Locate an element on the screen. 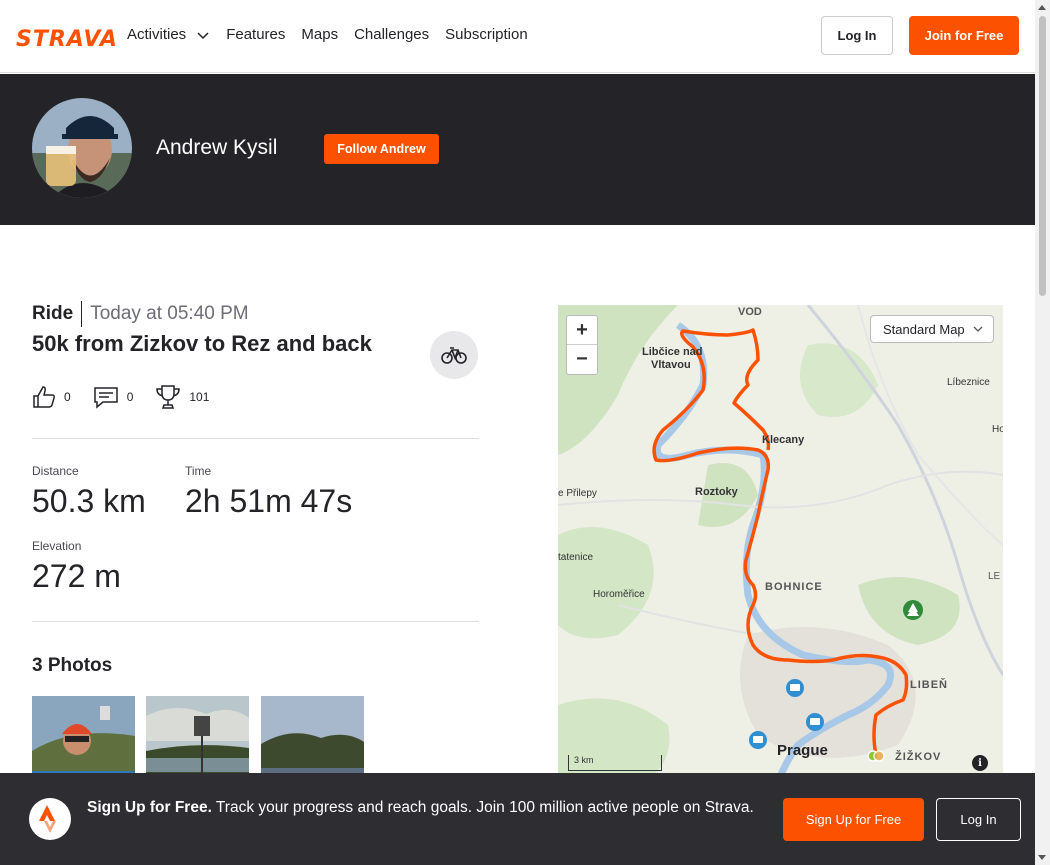 This screenshot has width=1050, height=865. activity-time: Today at 05:40 PM is located at coordinates (169, 313).